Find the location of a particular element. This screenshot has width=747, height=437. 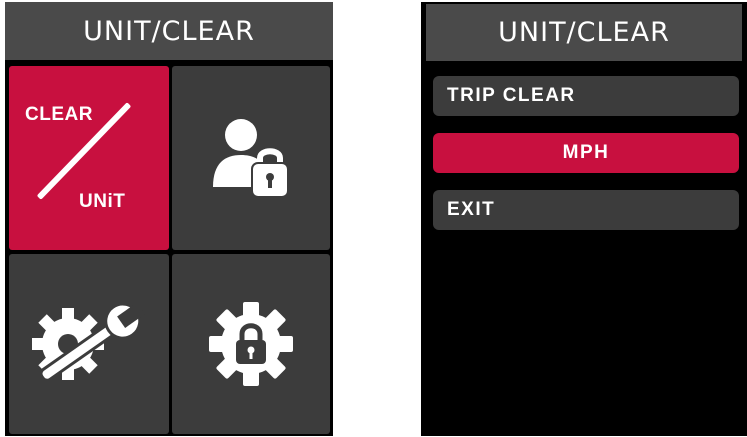

gear-lock-icon is located at coordinates (251, 344).